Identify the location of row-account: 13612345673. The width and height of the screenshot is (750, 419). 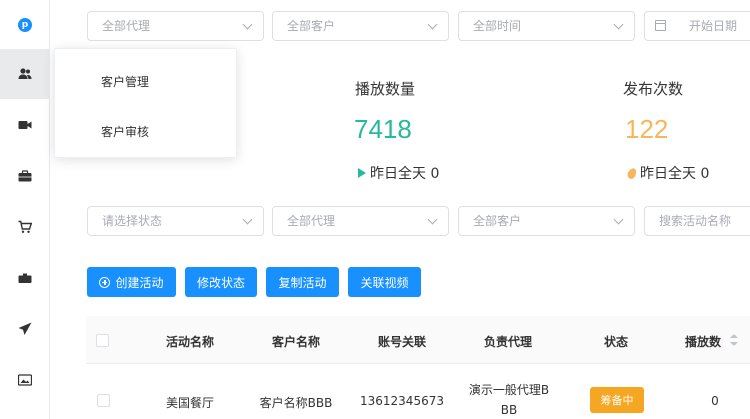
(402, 401).